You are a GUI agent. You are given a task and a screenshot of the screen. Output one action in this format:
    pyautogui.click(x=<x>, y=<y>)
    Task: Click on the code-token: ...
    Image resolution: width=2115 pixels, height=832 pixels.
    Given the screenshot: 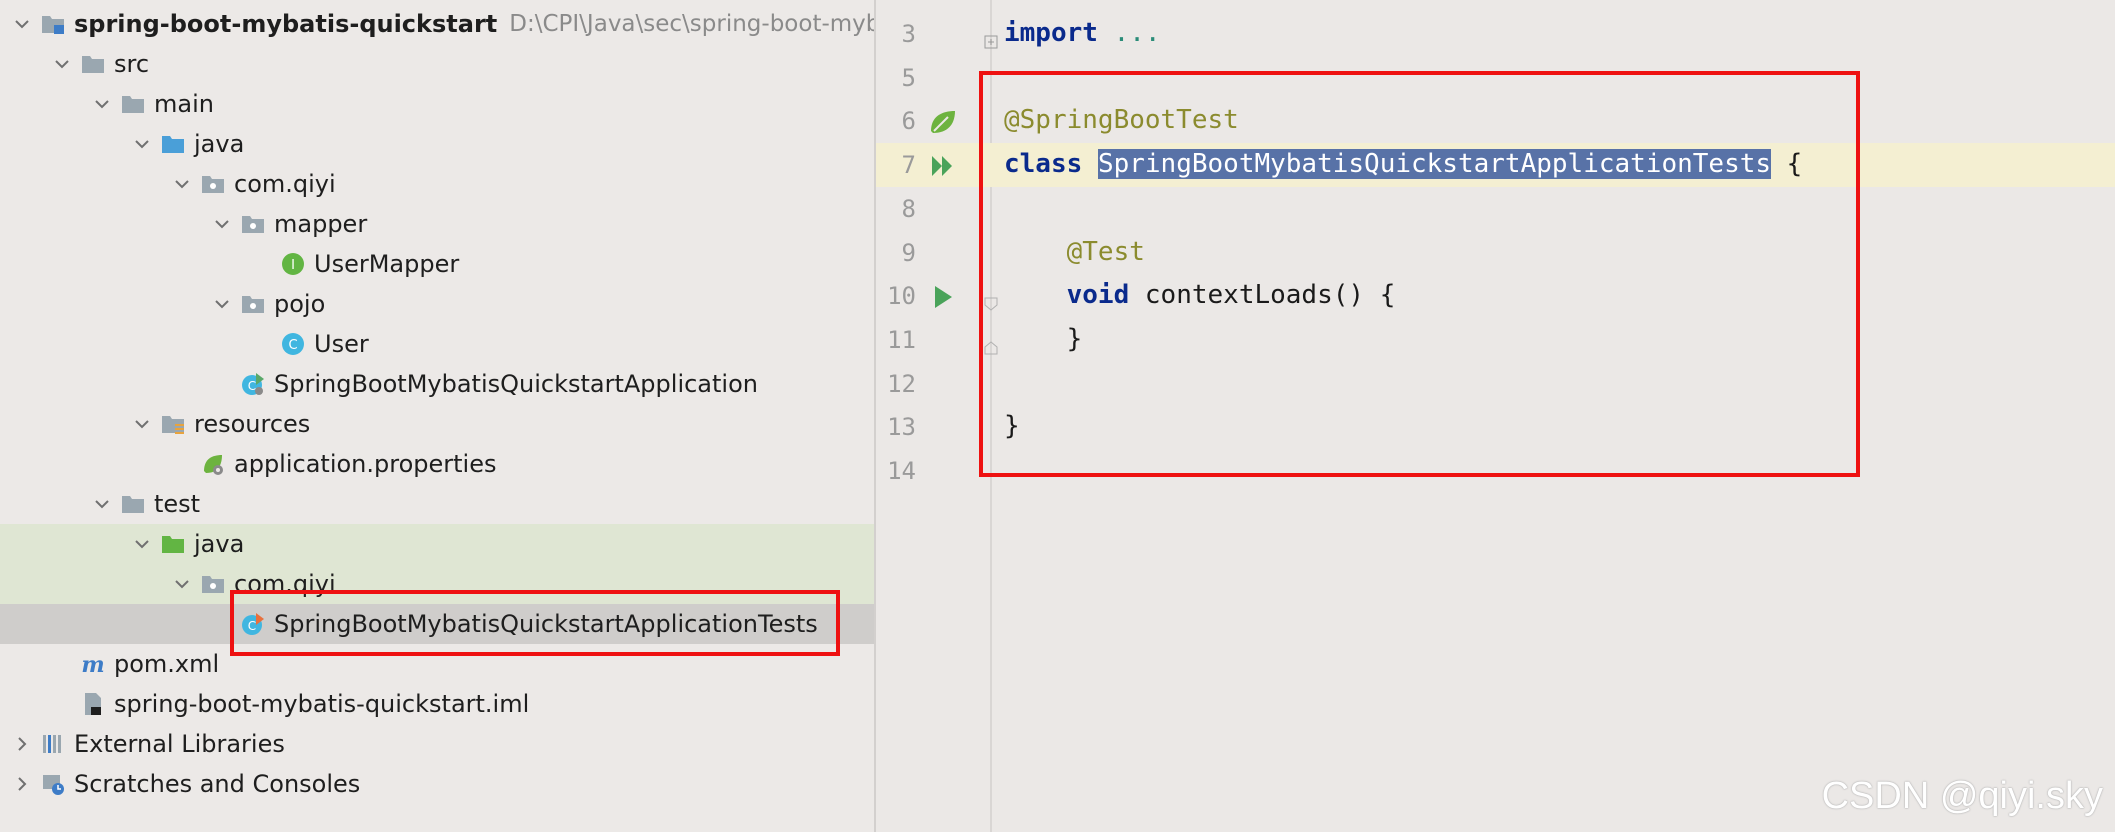 What is the action you would take?
    pyautogui.click(x=1137, y=33)
    